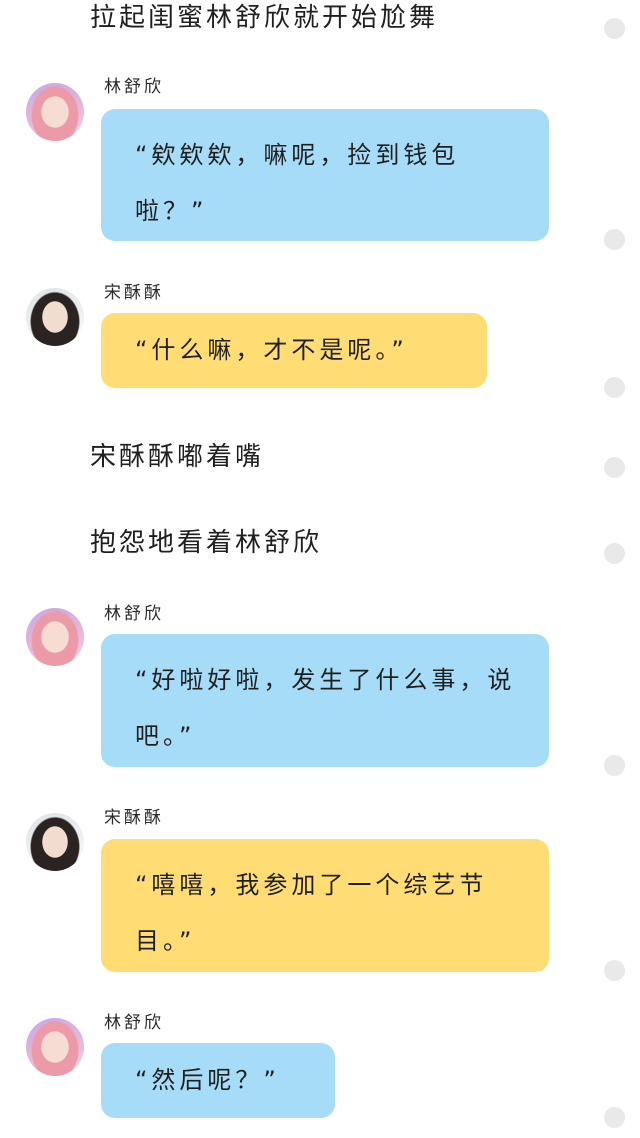 The image size is (640, 1138). Describe the element at coordinates (325, 700) in the screenshot. I see `message-bubble: “好啦好啦，发生了什么事，说吧。”` at that location.